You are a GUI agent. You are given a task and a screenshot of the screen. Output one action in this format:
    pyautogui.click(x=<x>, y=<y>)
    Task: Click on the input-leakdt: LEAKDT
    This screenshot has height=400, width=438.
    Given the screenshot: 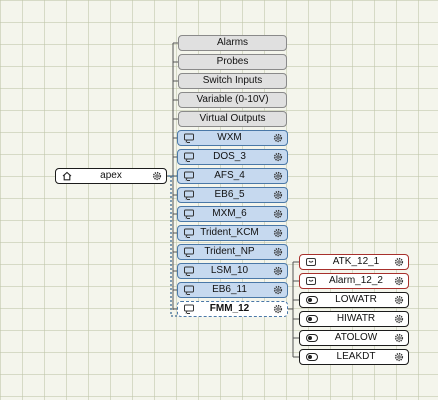 What is the action you would take?
    pyautogui.click(x=354, y=357)
    